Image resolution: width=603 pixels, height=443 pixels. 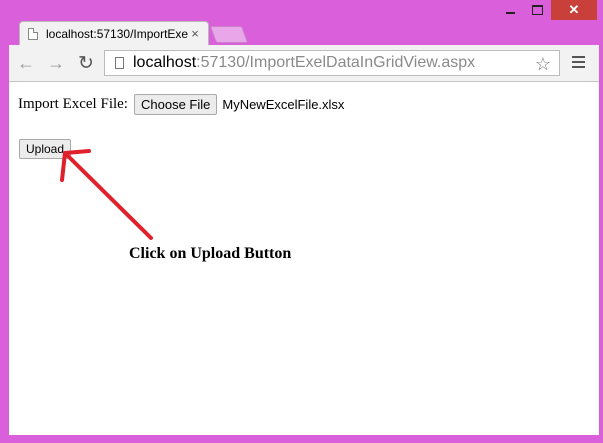 I want to click on tab-title: localhost:57130/ImportExe, so click(x=117, y=33).